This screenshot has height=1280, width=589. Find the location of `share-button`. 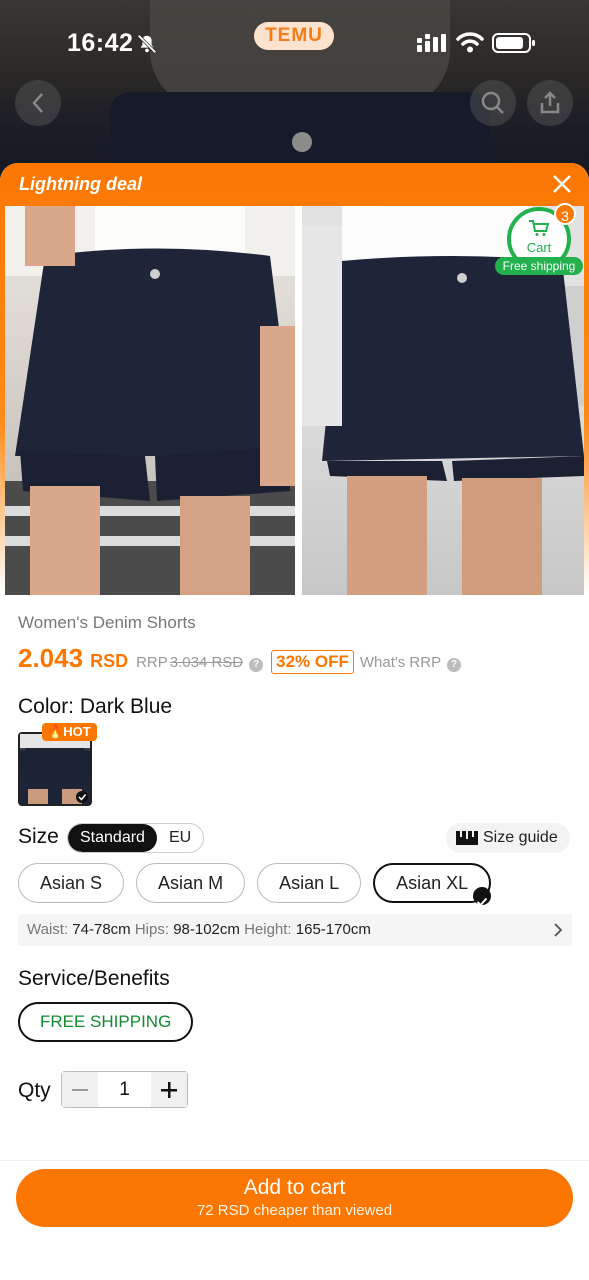

share-button is located at coordinates (550, 103).